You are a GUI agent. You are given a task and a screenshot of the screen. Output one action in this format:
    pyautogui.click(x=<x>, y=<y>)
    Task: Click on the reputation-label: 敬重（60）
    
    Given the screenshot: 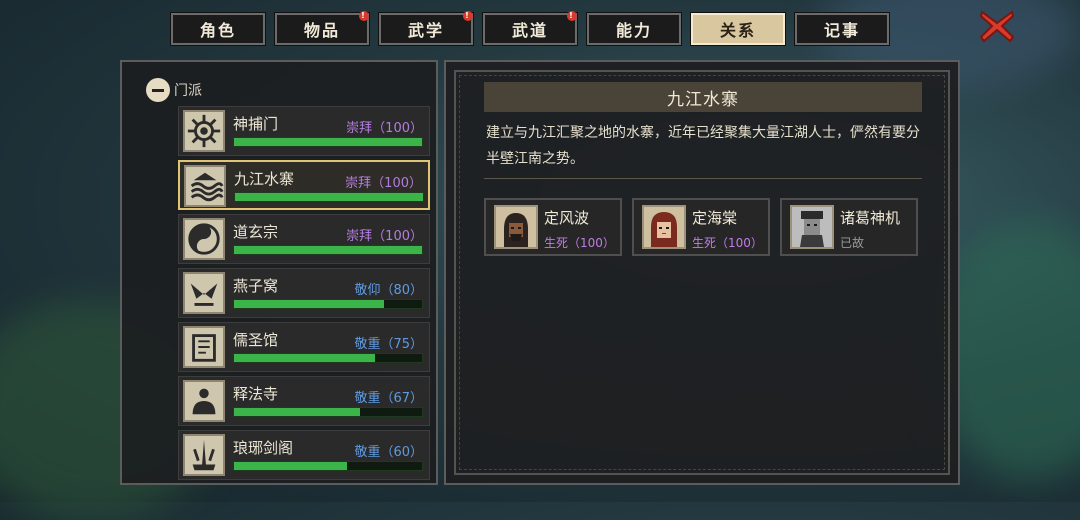 What is the action you would take?
    pyautogui.click(x=388, y=452)
    